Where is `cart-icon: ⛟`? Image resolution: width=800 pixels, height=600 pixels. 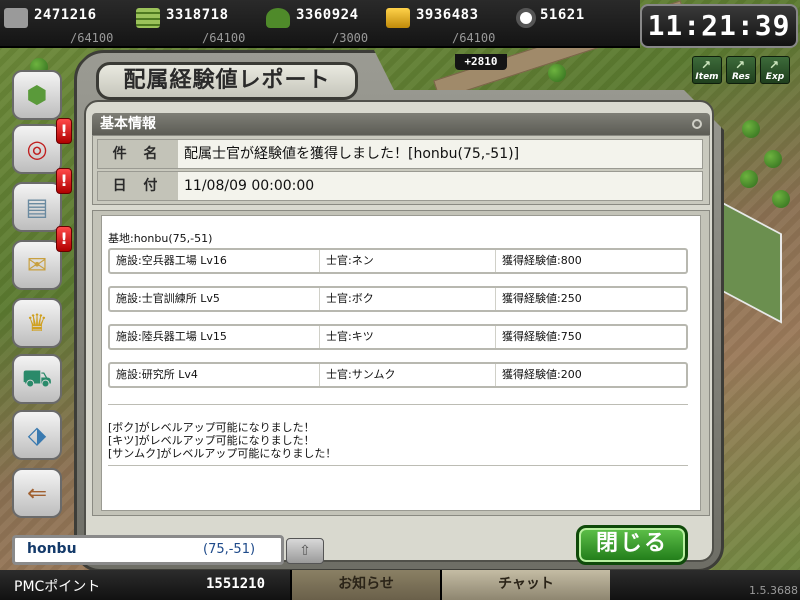 cart-icon: ⛟ is located at coordinates (37, 377).